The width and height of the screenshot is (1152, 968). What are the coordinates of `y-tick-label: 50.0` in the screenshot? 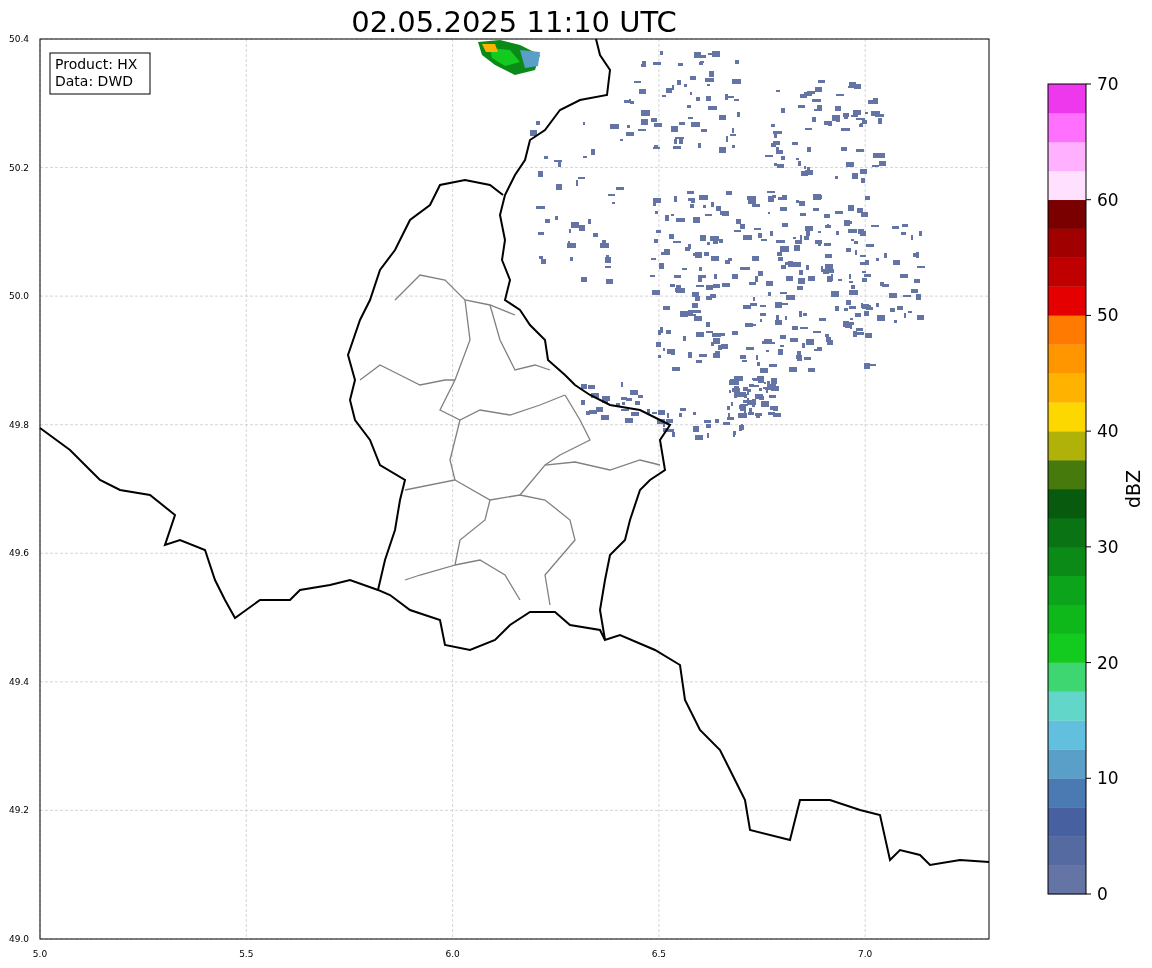 It's located at (18, 296).